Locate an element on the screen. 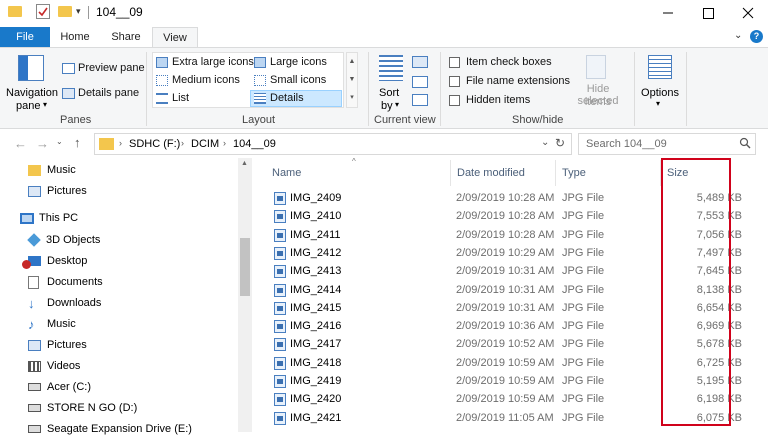 This screenshot has height=438, width=768. details-pane-icon is located at coordinates (68, 93).